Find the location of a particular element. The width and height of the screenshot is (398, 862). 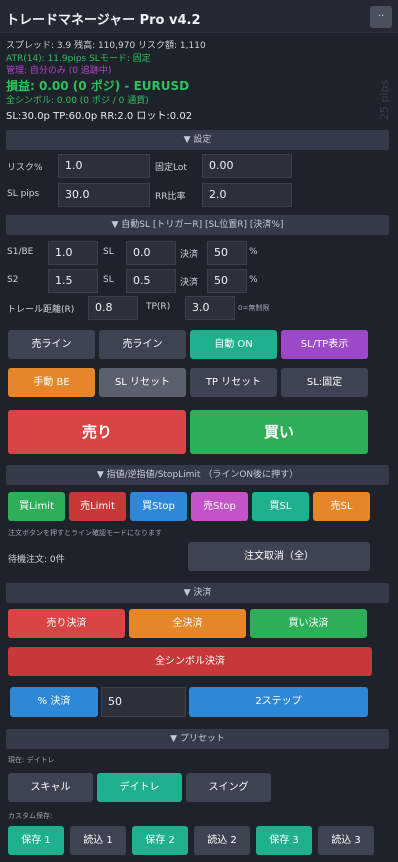

fixed-lot-label: 固定Lot is located at coordinates (171, 168).